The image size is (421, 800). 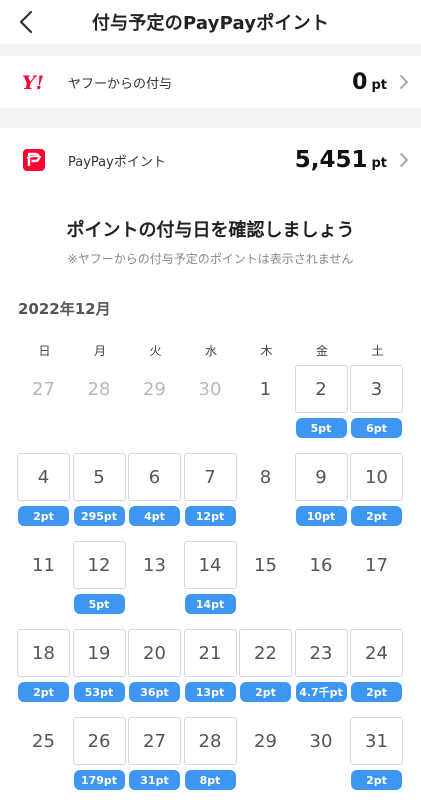 I want to click on calendar-day: 30, so click(x=210, y=402).